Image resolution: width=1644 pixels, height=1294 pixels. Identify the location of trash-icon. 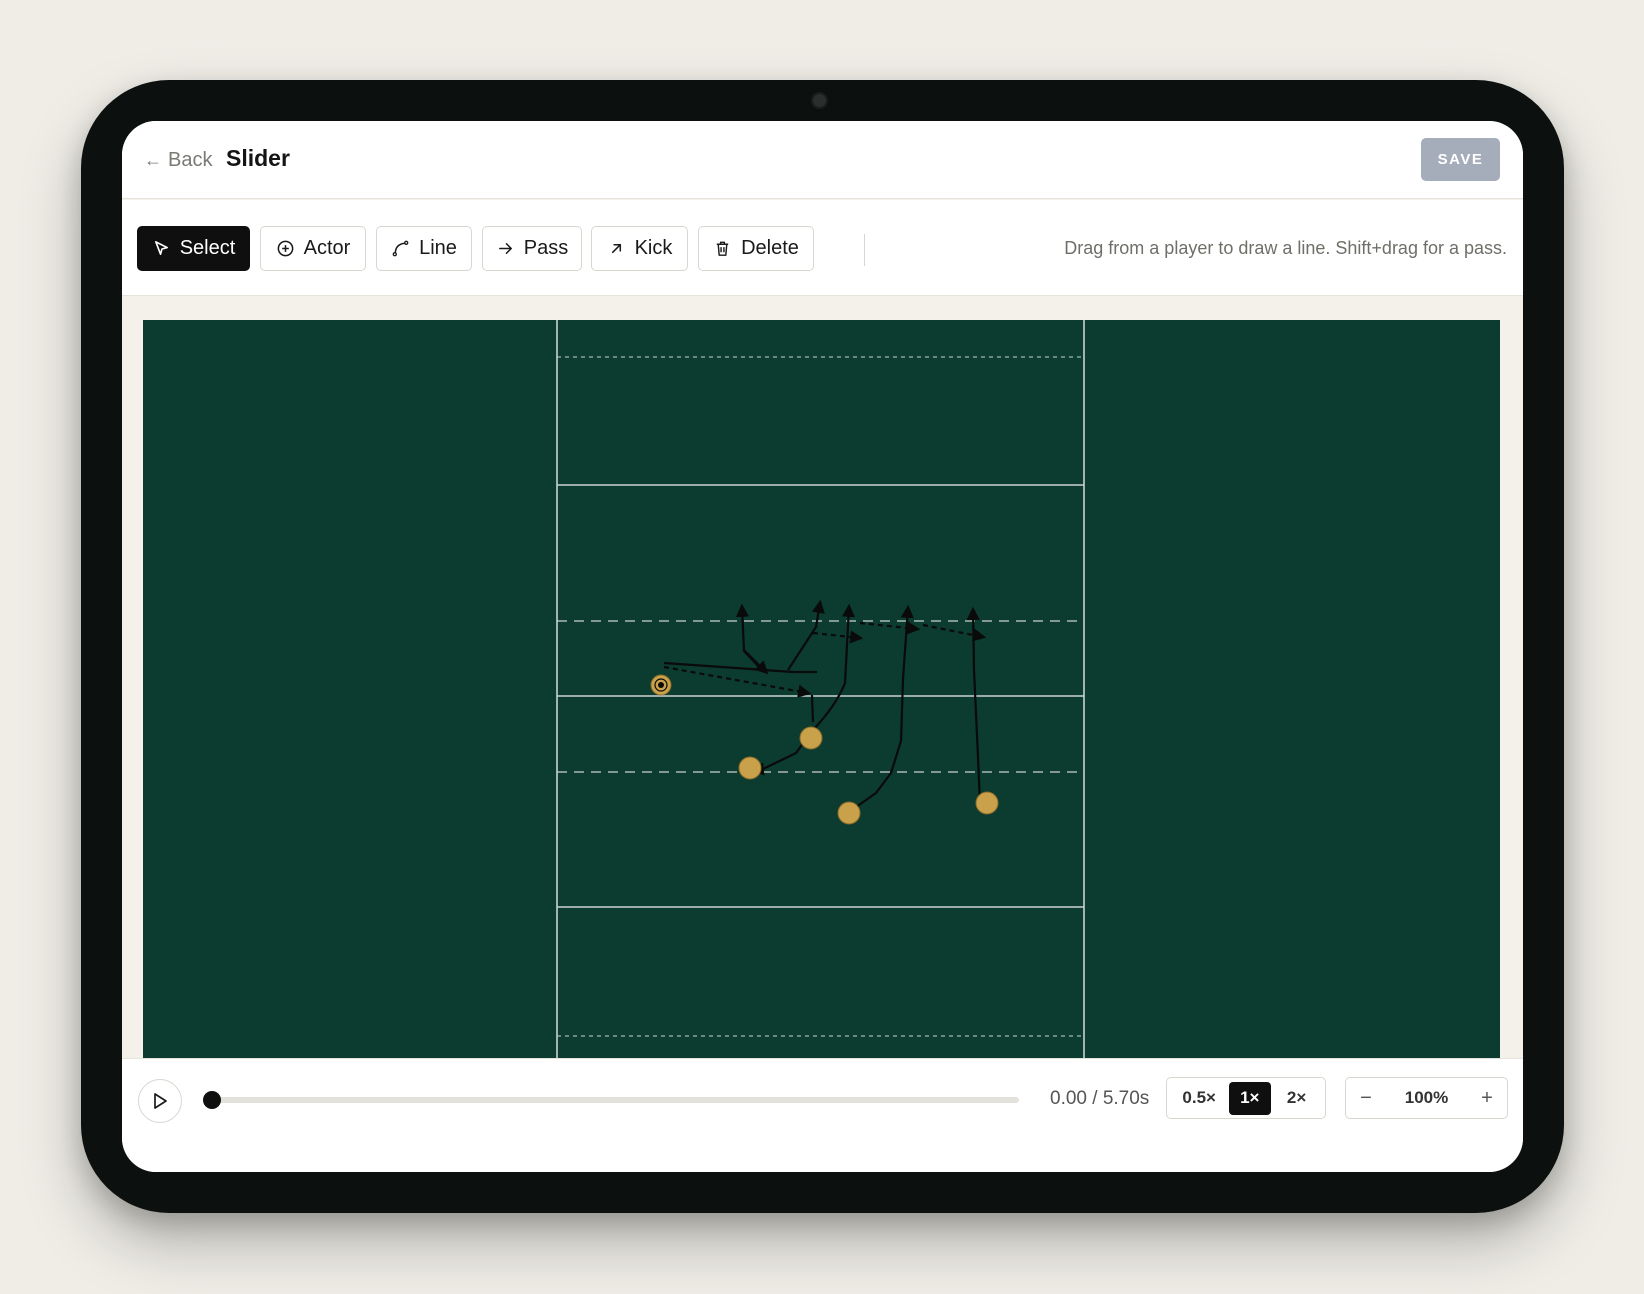
(722, 248).